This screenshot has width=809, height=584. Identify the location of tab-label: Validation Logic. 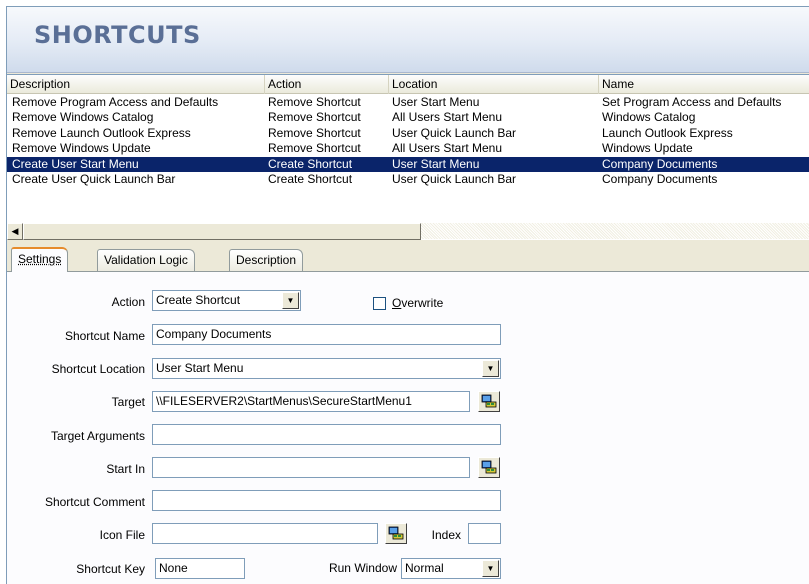
(146, 260).